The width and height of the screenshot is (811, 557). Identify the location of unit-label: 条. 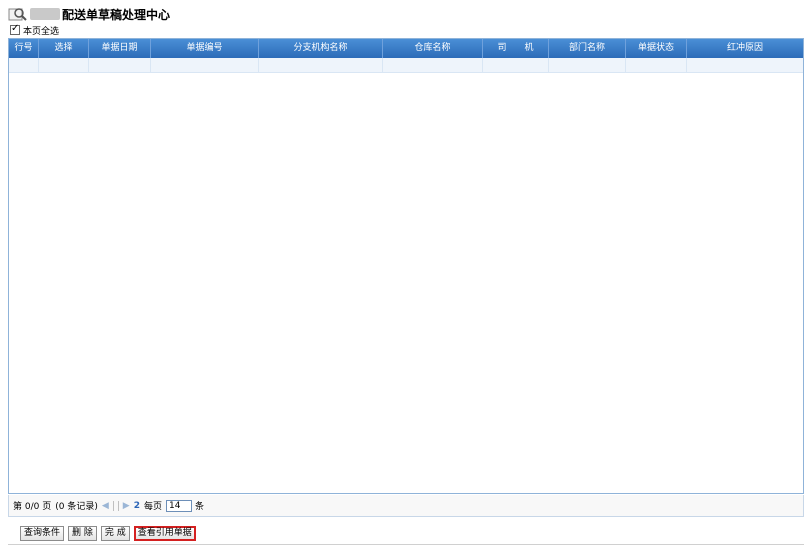
(199, 507).